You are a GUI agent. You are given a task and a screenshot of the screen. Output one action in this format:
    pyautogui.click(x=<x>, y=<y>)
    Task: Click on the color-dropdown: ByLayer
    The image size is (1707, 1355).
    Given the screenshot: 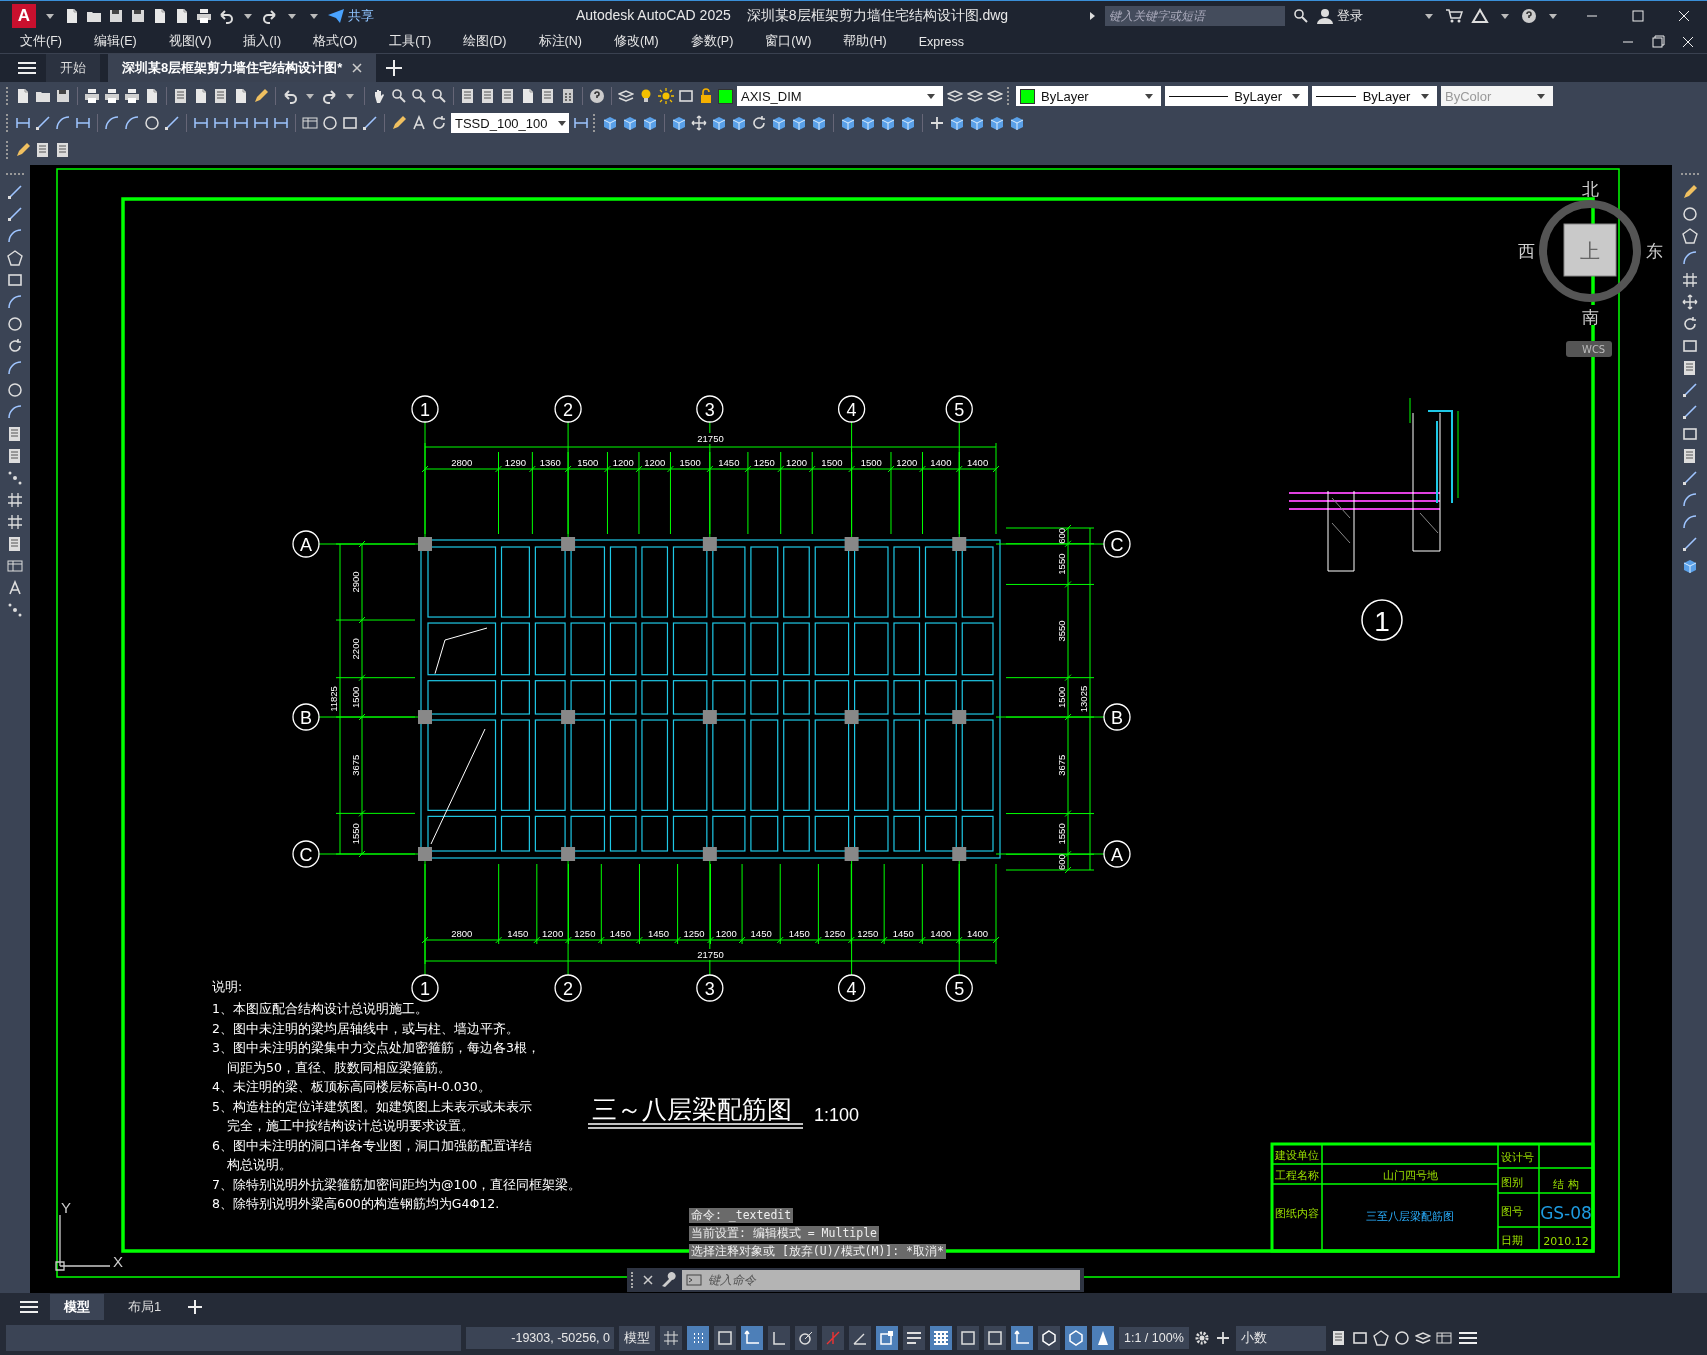 What is the action you would take?
    pyautogui.click(x=1088, y=96)
    